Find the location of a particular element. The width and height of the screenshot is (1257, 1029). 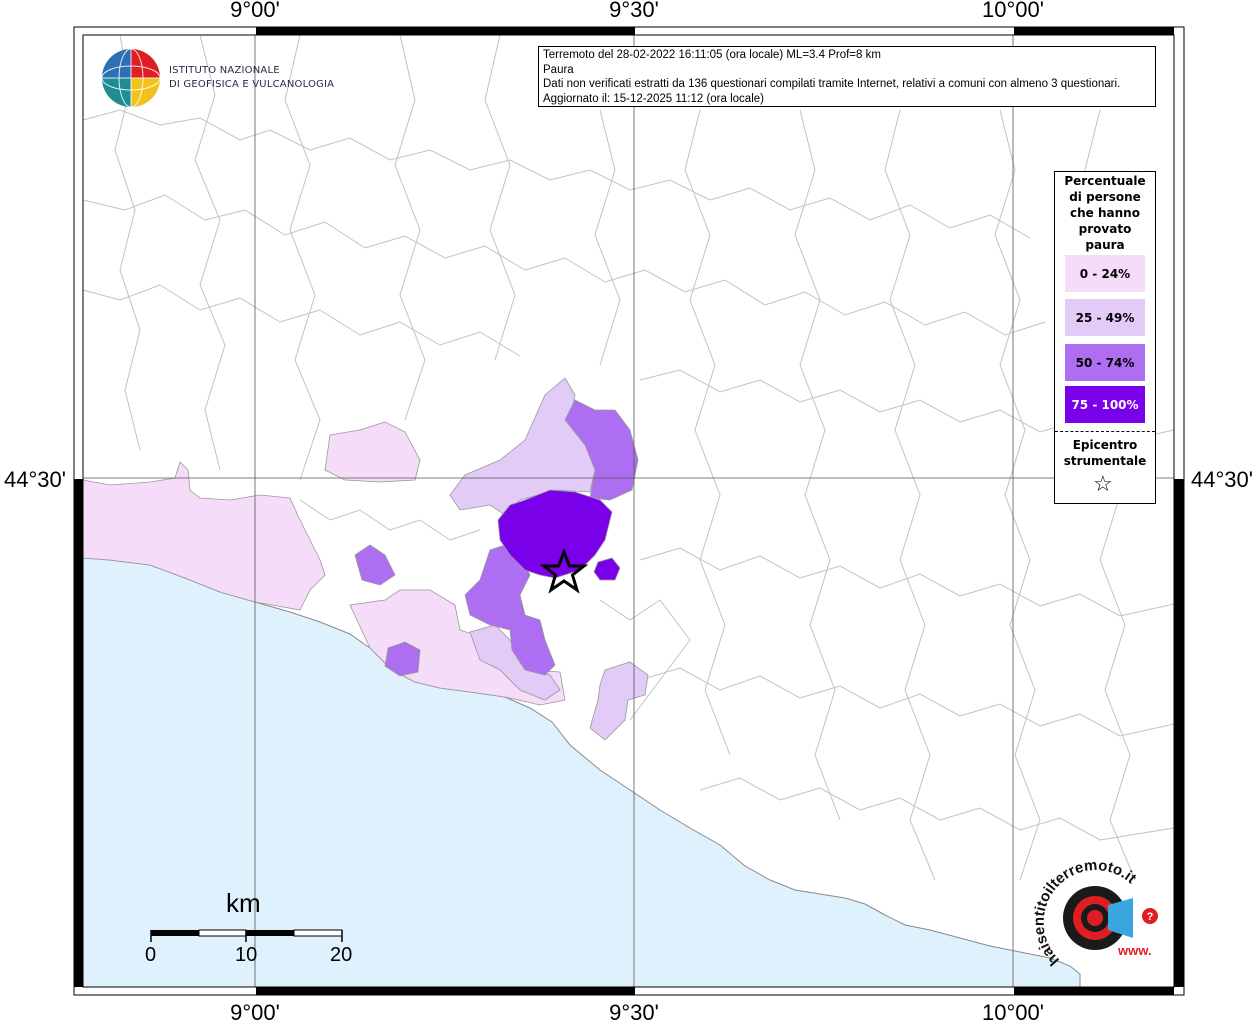

legend-title-line: che hanno is located at coordinates (1105, 213).